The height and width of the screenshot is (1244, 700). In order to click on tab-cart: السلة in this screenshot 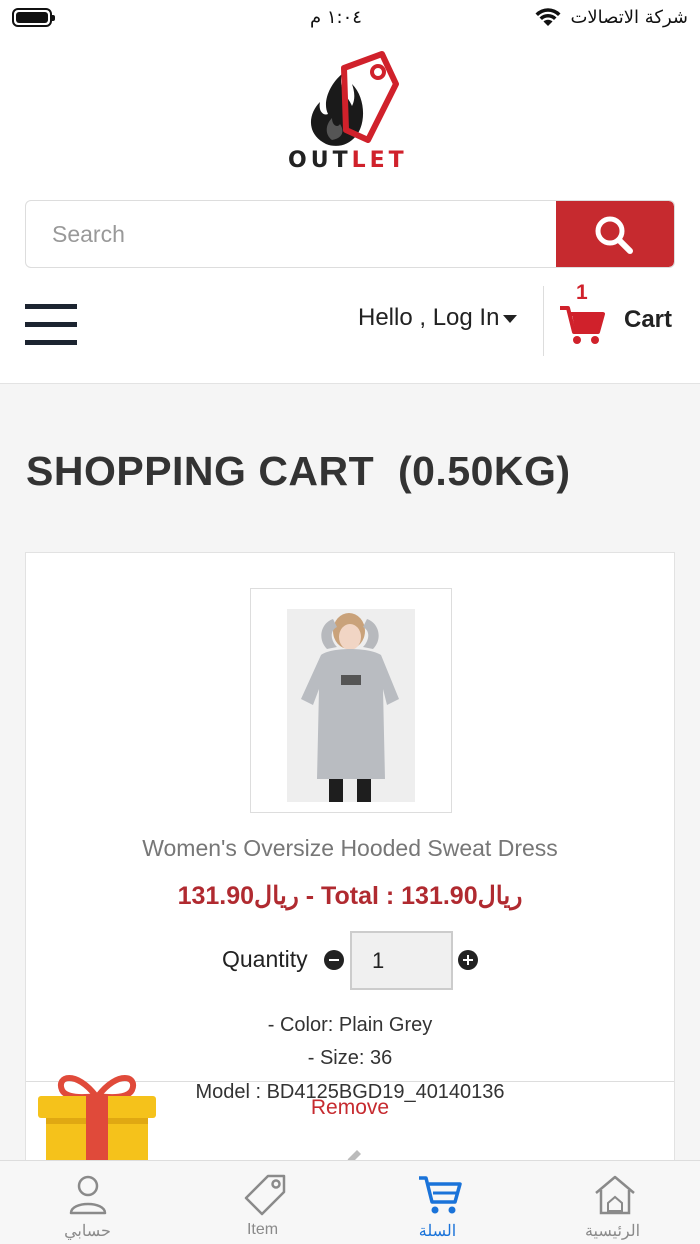, I will do `click(437, 1202)`.